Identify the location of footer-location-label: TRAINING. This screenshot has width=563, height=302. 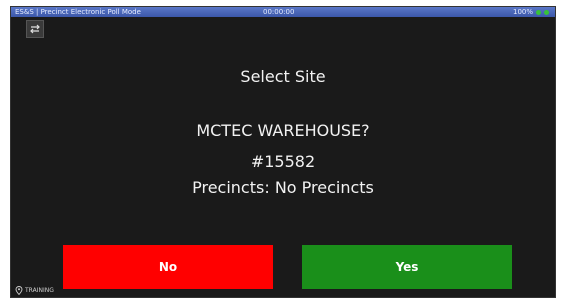
(39, 290).